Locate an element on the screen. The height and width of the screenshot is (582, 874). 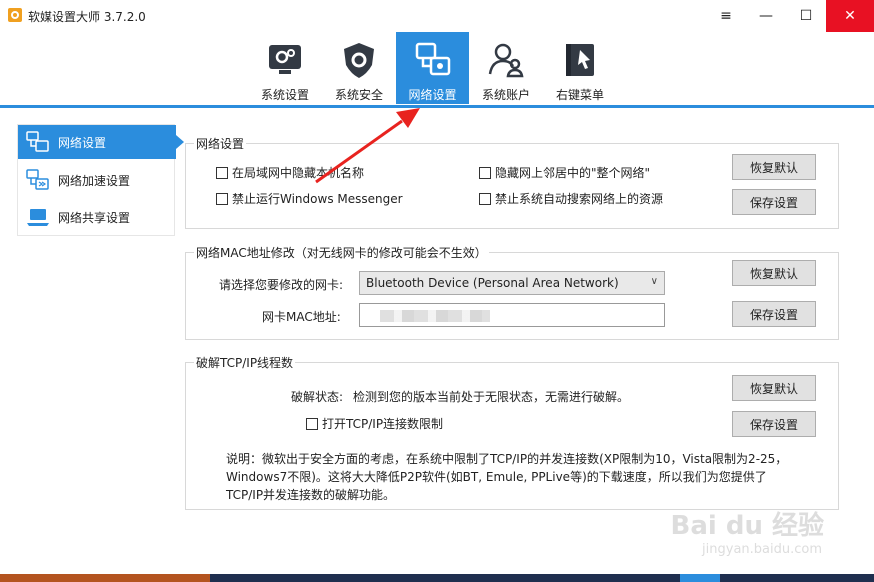
tab-system-settings: 系统设置 is located at coordinates (285, 68).